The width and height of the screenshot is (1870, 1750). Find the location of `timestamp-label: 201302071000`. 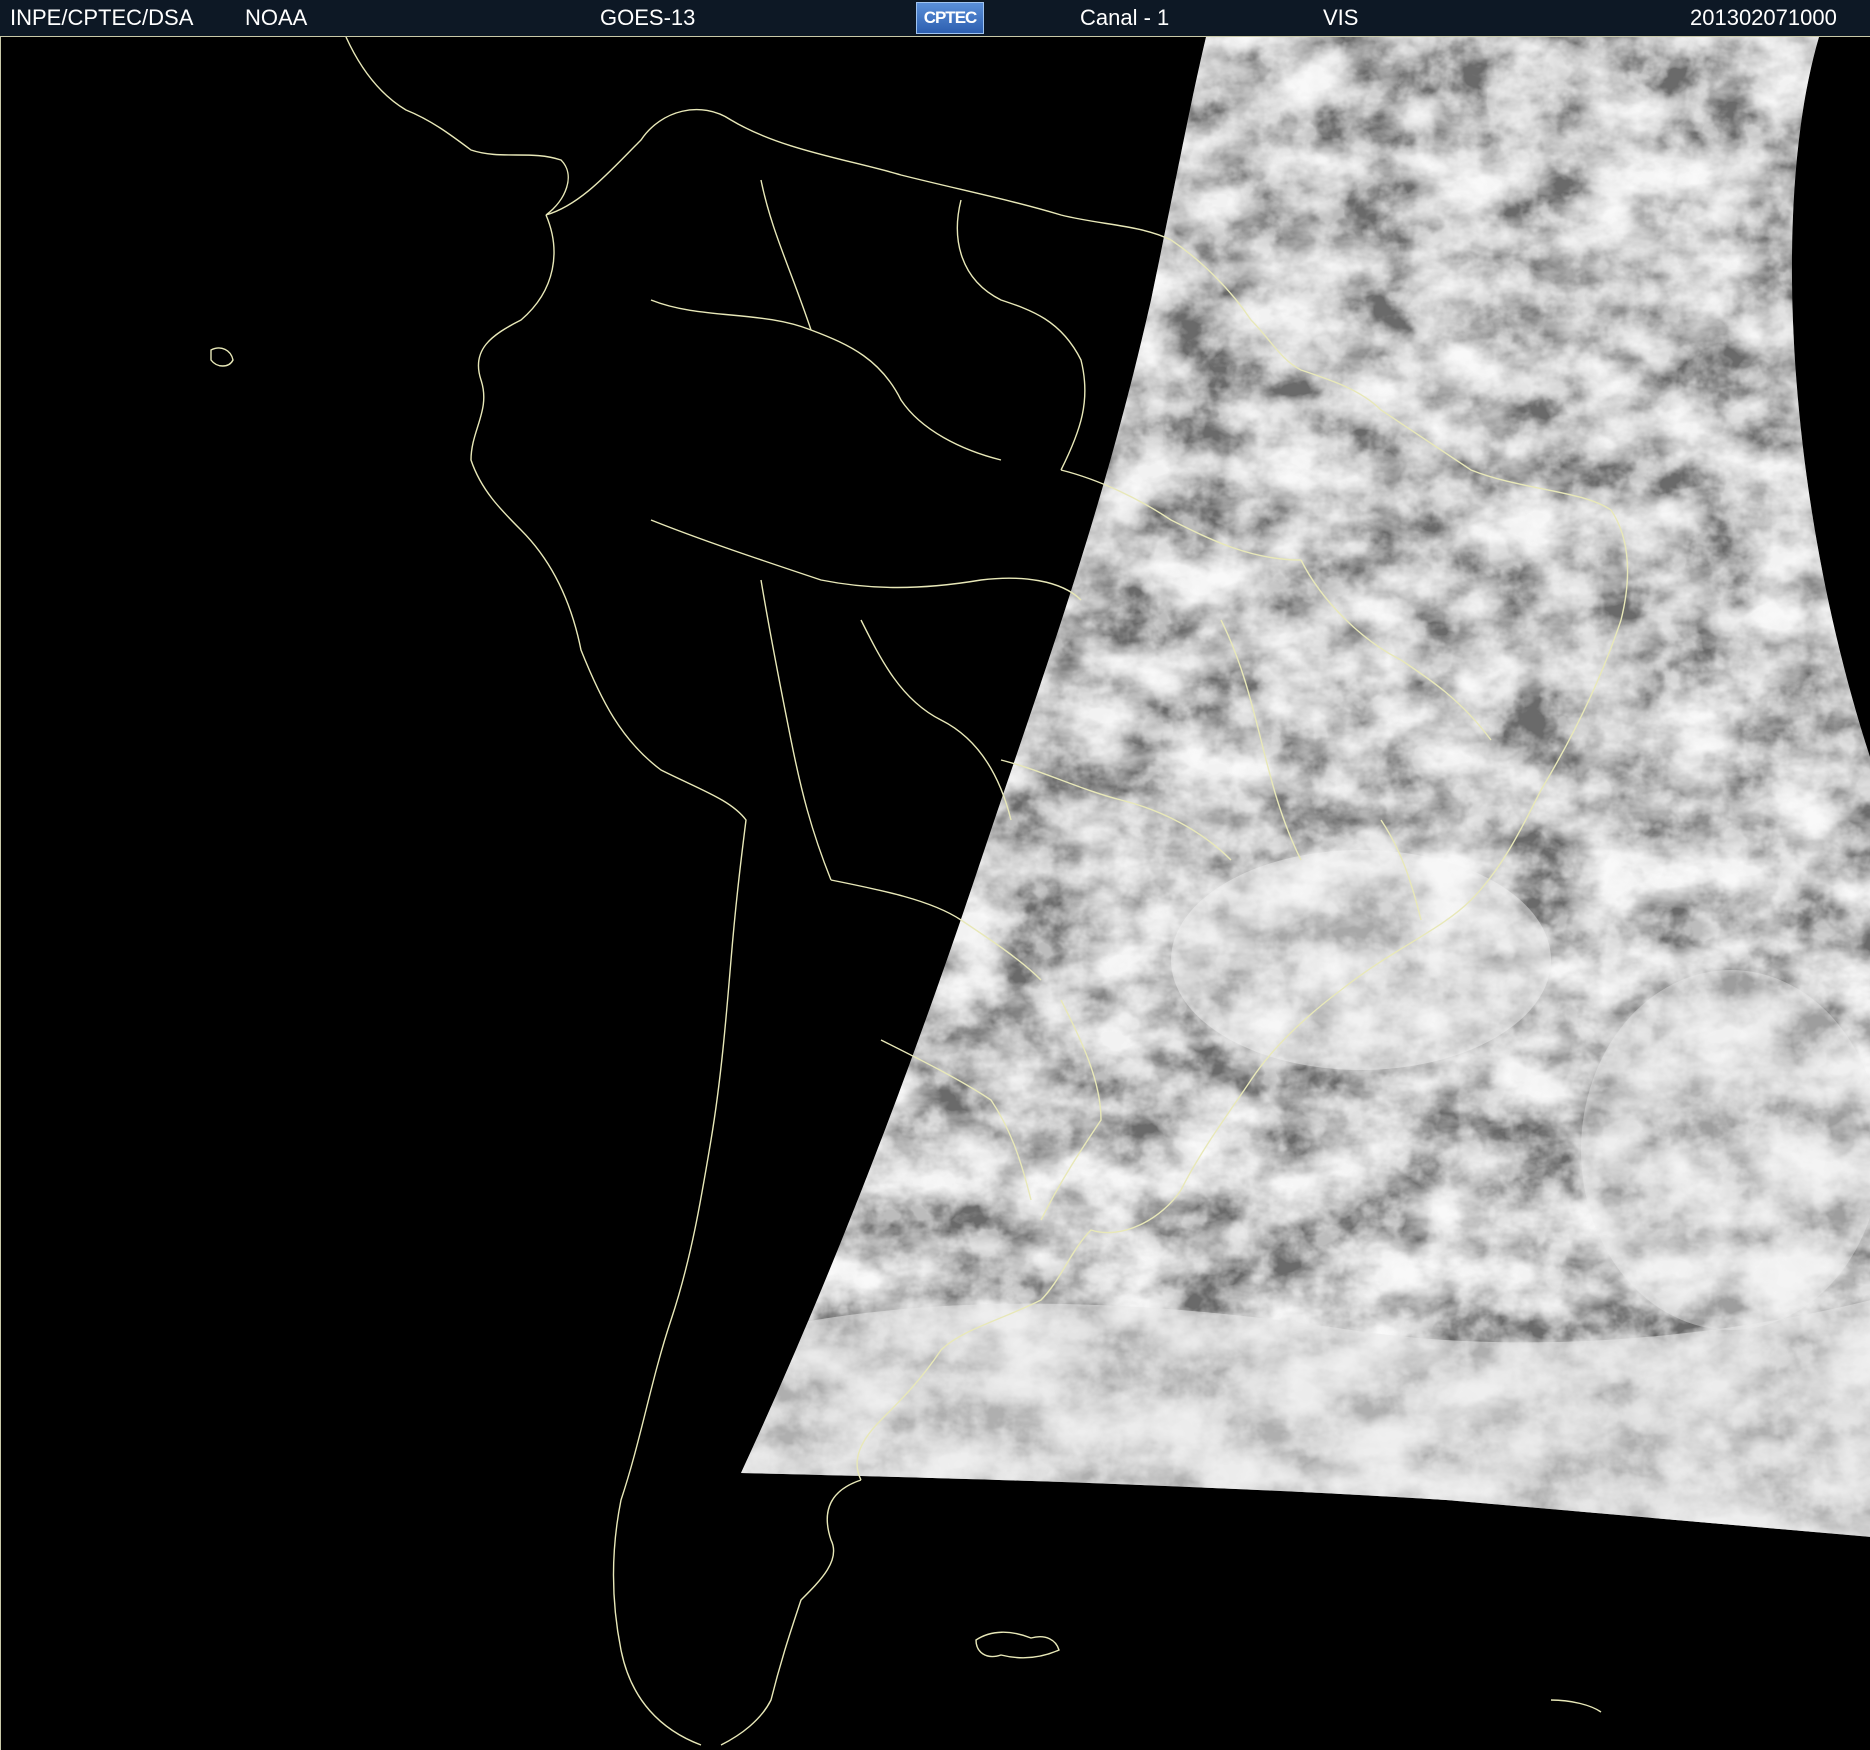

timestamp-label: 201302071000 is located at coordinates (1763, 17).